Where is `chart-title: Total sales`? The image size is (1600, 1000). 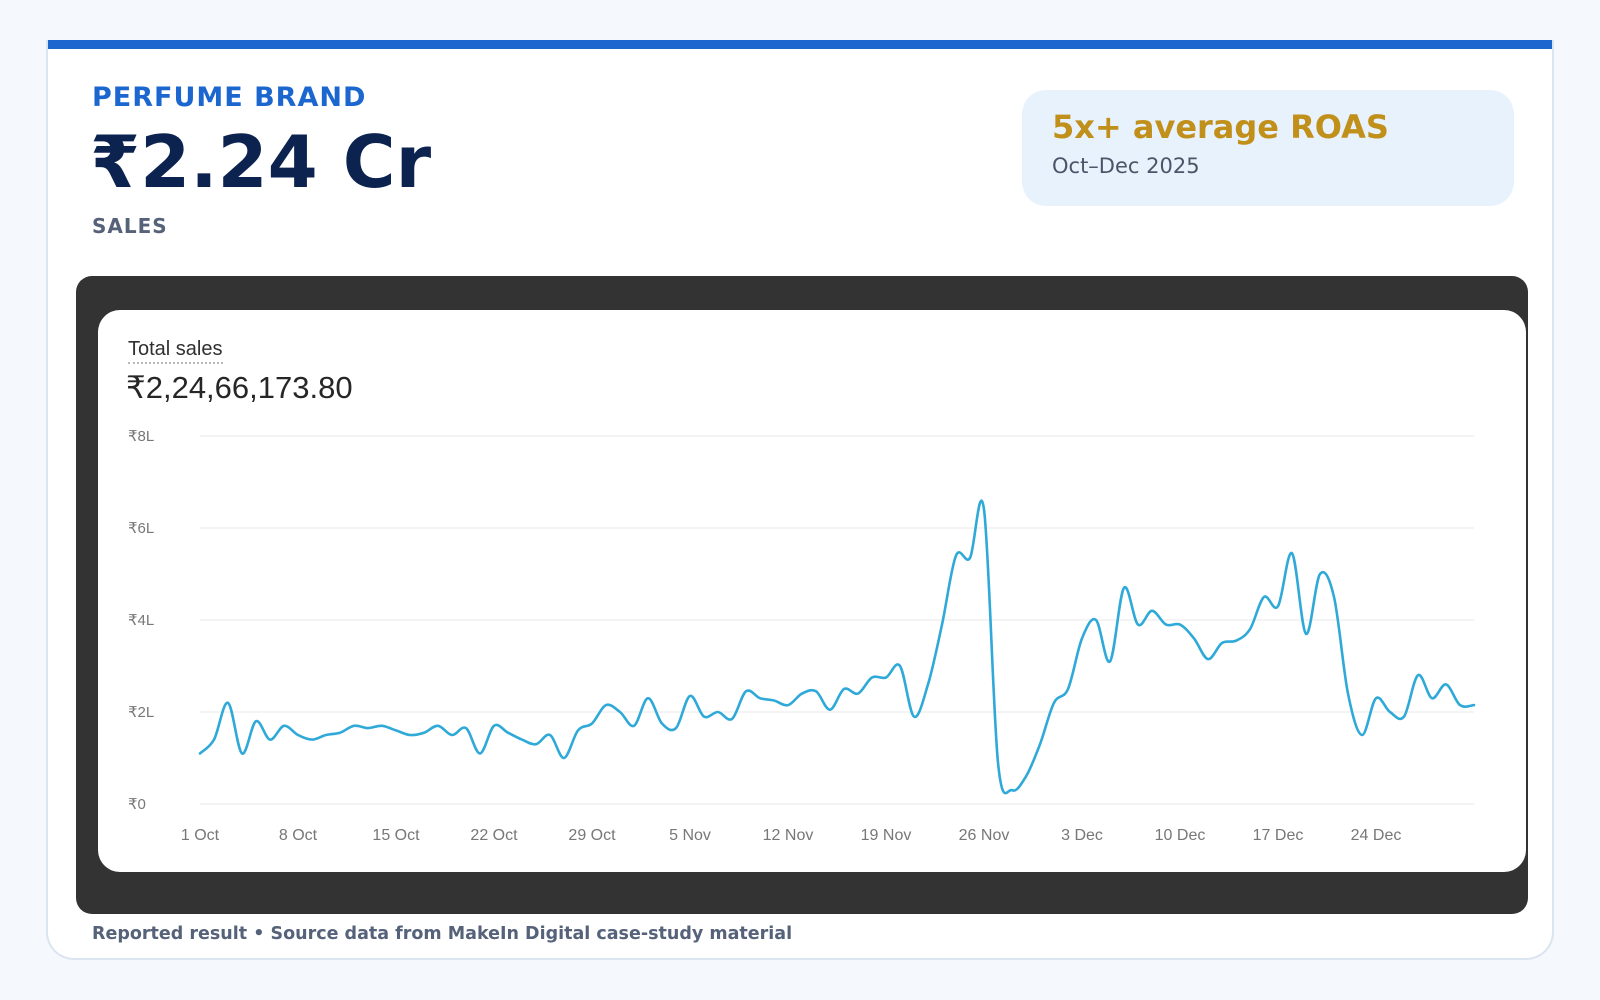 chart-title: Total sales is located at coordinates (175, 351).